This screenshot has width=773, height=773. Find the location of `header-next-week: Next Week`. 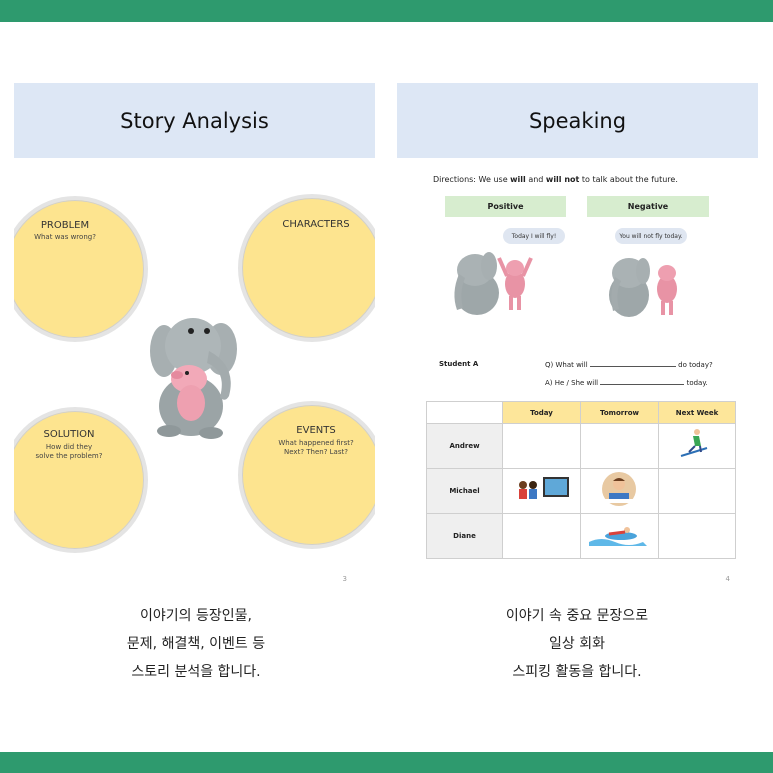

header-next-week: Next Week is located at coordinates (697, 412).